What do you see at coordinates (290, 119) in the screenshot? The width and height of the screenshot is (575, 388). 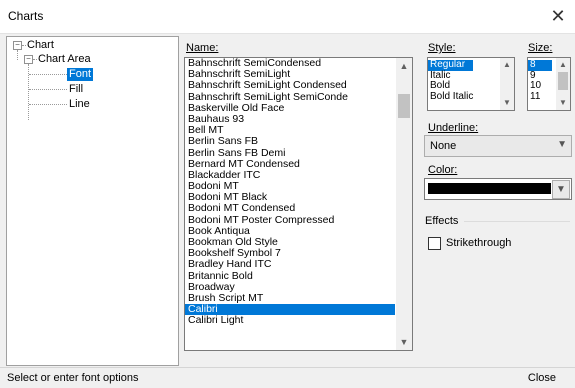 I see `font-list-item: Bauhaus 93` at bounding box center [290, 119].